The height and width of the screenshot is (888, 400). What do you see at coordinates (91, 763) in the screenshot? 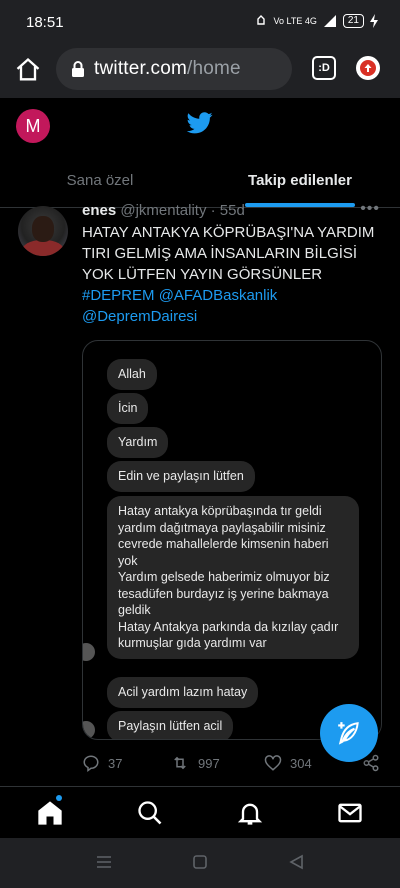
I see `reply-icon` at bounding box center [91, 763].